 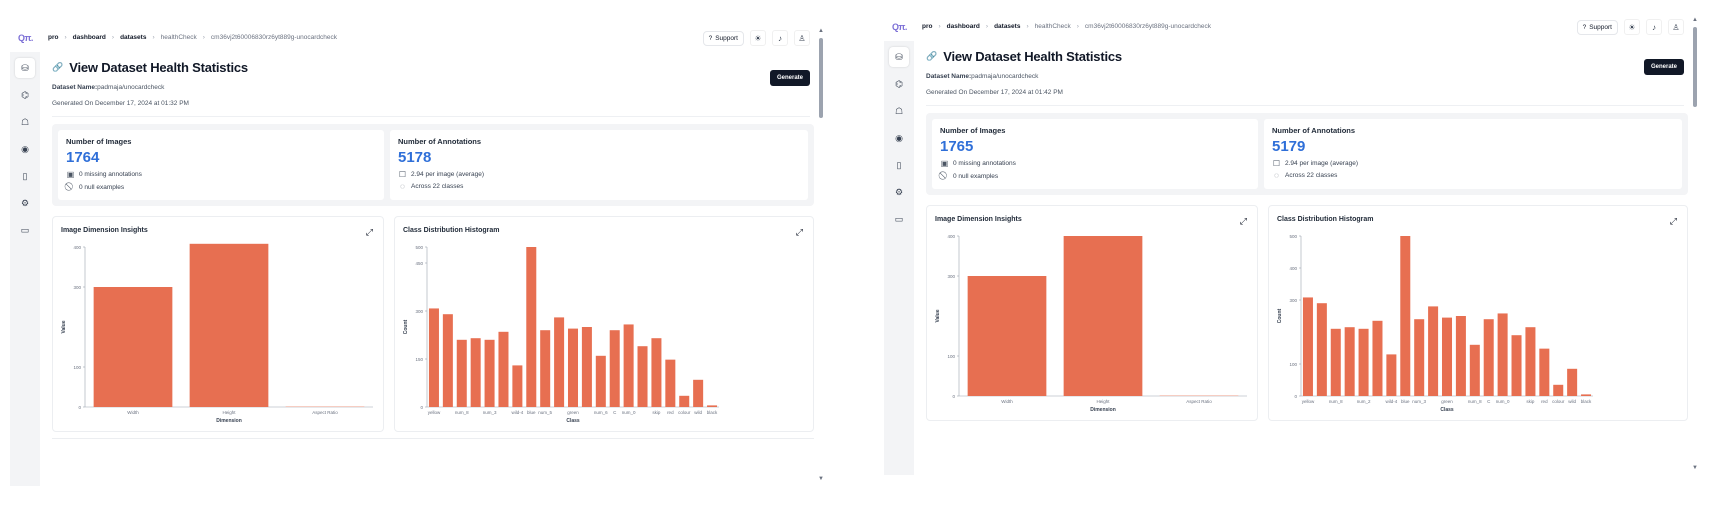 I want to click on x-tick-label: red, so click(x=670, y=412).